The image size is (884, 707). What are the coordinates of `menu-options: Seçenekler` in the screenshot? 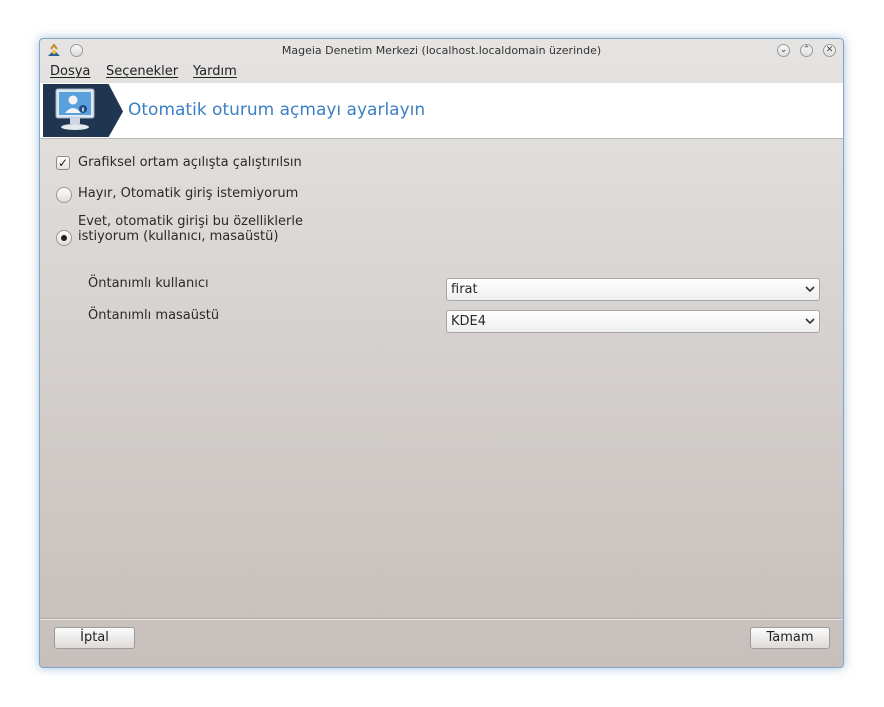 It's located at (142, 71).